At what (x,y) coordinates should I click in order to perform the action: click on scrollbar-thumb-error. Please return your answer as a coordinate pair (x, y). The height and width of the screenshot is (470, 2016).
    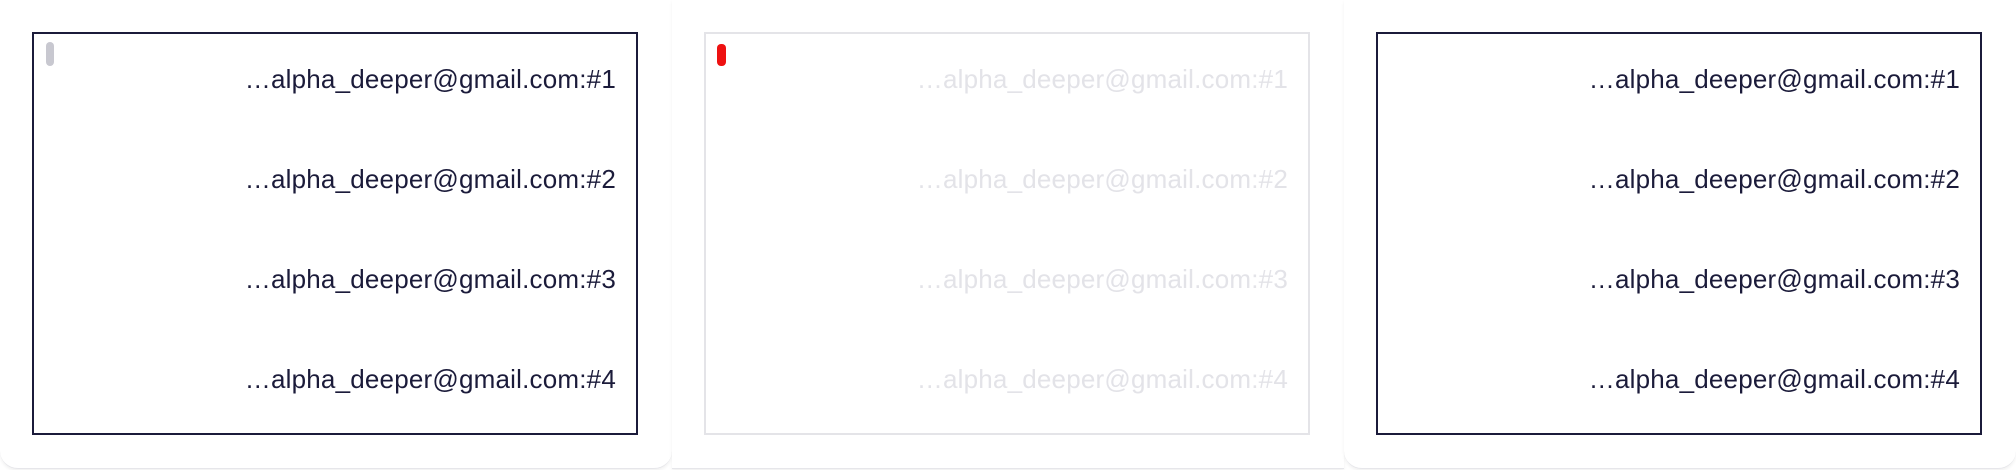
    Looking at the image, I should click on (721, 55).